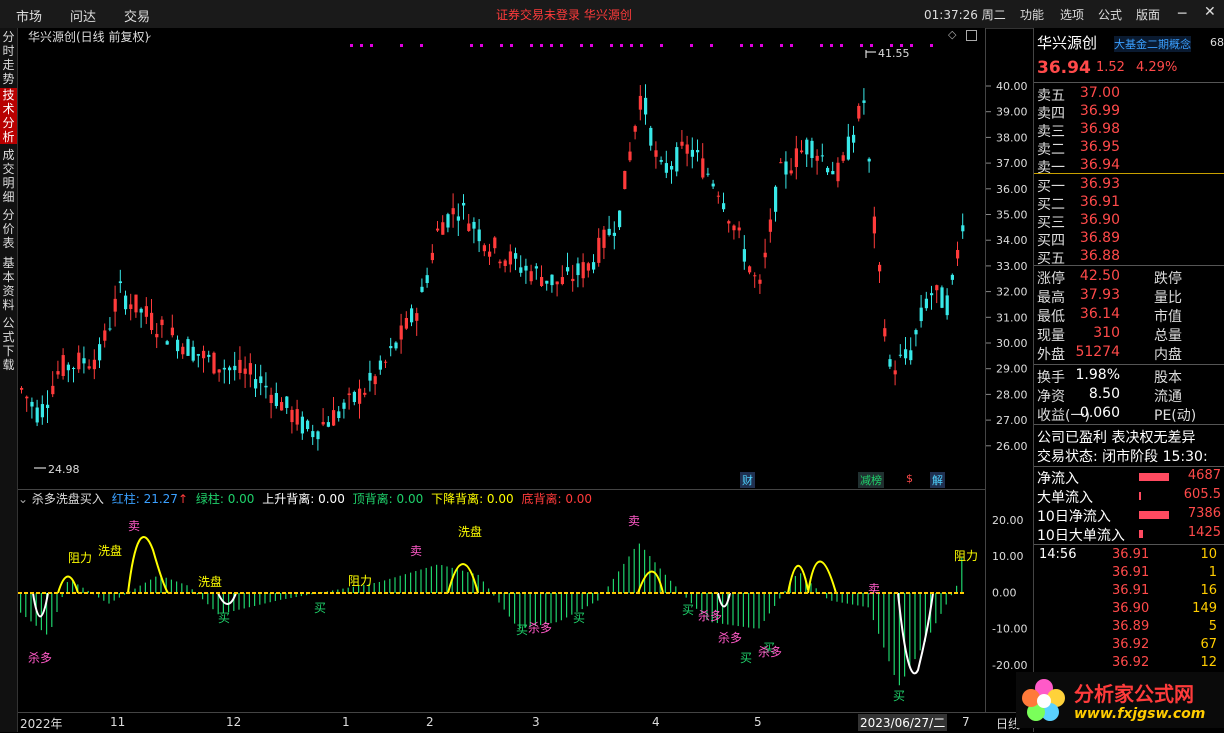  Describe the element at coordinates (1129, 315) in the screenshot. I see `stat-row: 最低36.14市值` at that location.